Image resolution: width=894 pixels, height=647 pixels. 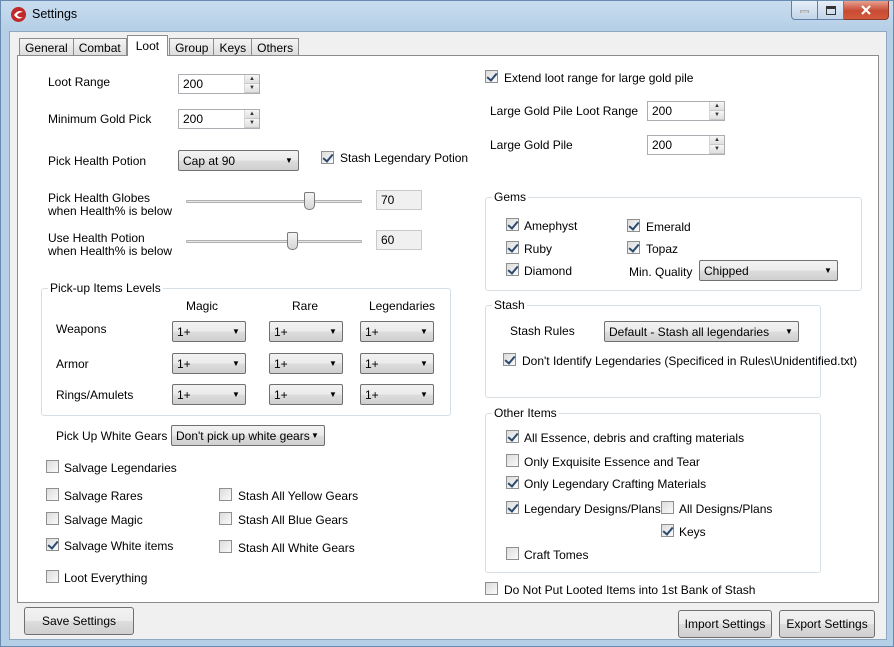 I want to click on minimize-button, so click(x=804, y=10).